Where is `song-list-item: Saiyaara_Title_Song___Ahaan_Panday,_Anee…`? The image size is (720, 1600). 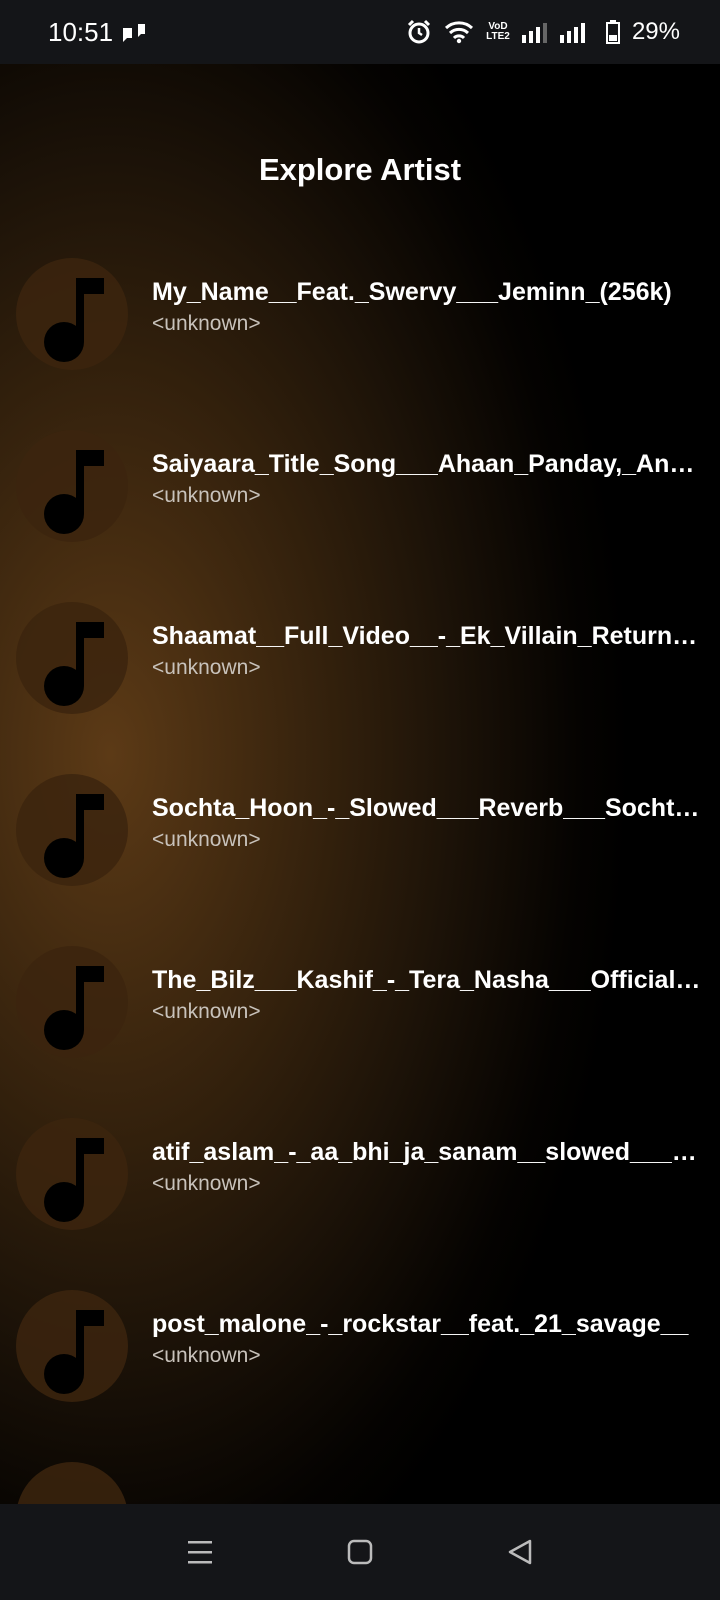
song-list-item: Saiyaara_Title_Song___Ahaan_Panday,_Anee… is located at coordinates (361, 486).